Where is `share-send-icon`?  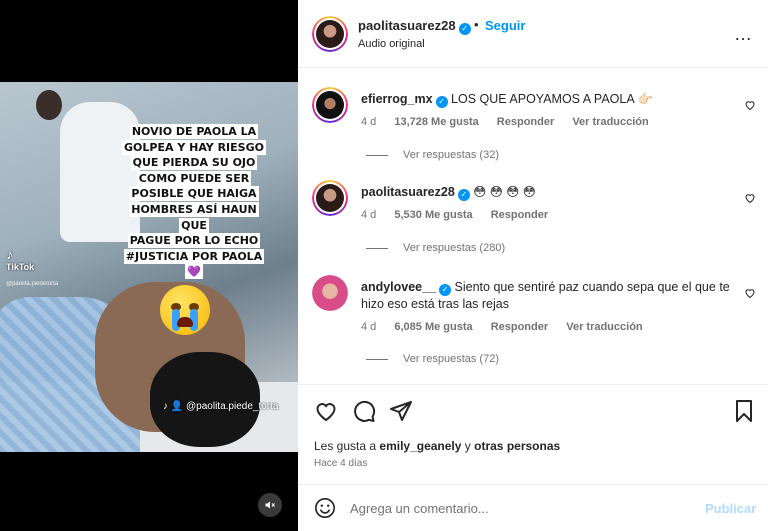 share-send-icon is located at coordinates (401, 411).